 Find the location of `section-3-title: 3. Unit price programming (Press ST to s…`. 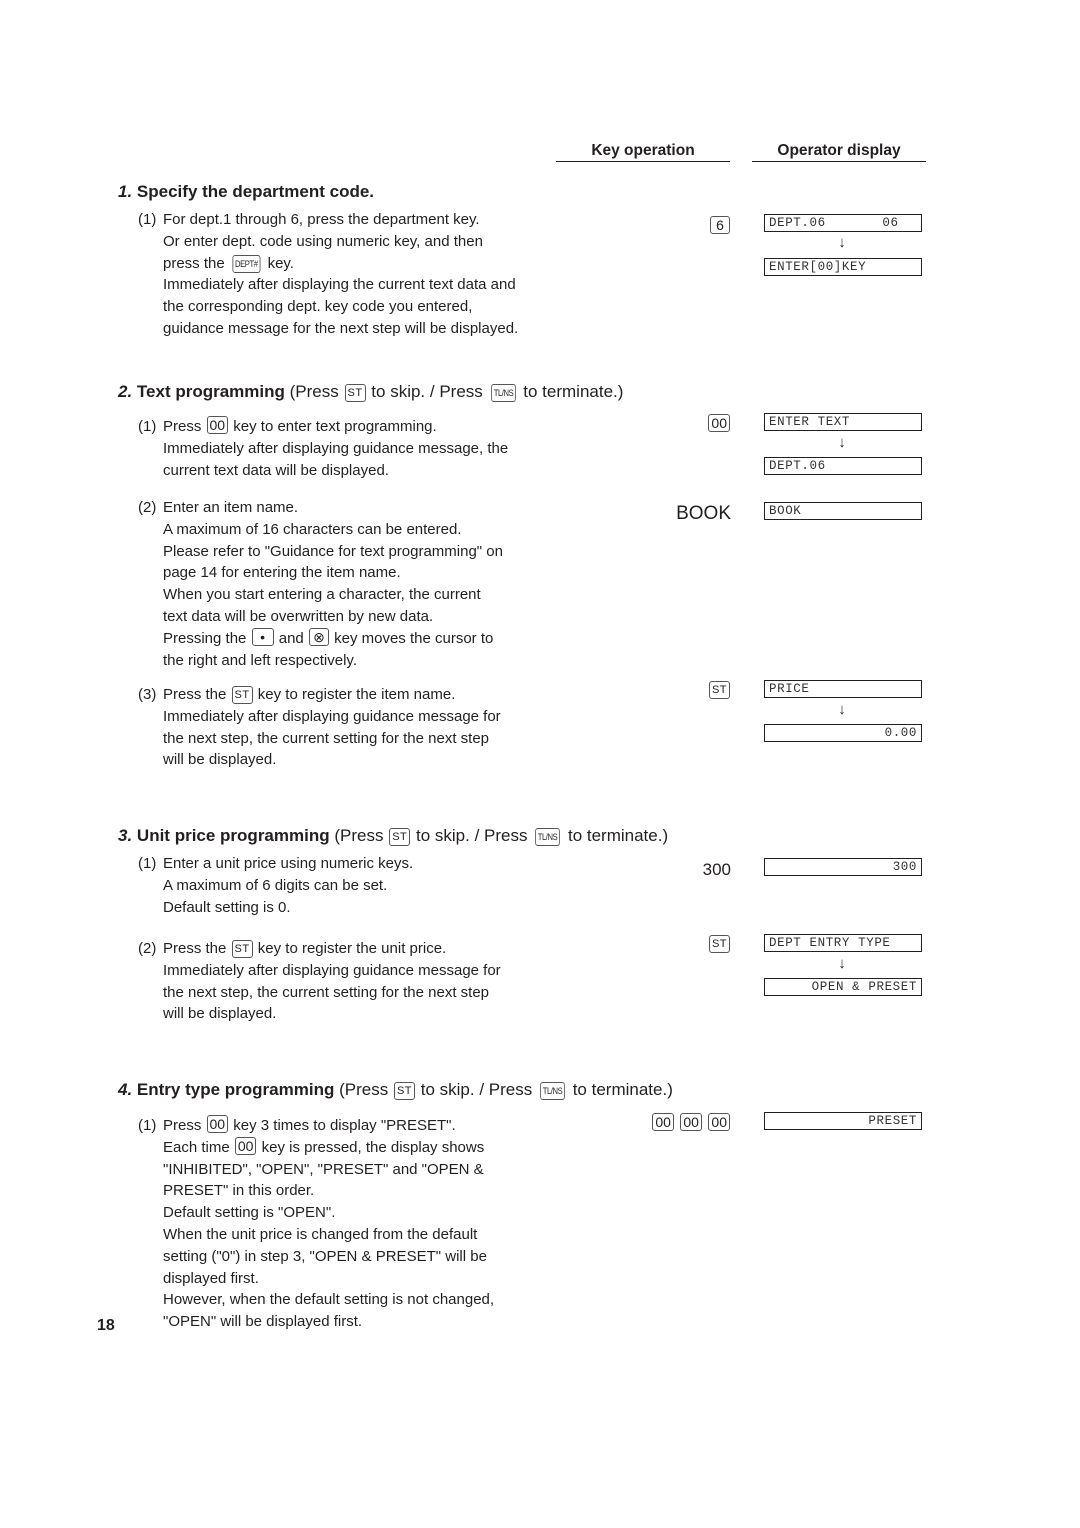

section-3-title: 3. Unit price programming (Press ST to s… is located at coordinates (393, 836).